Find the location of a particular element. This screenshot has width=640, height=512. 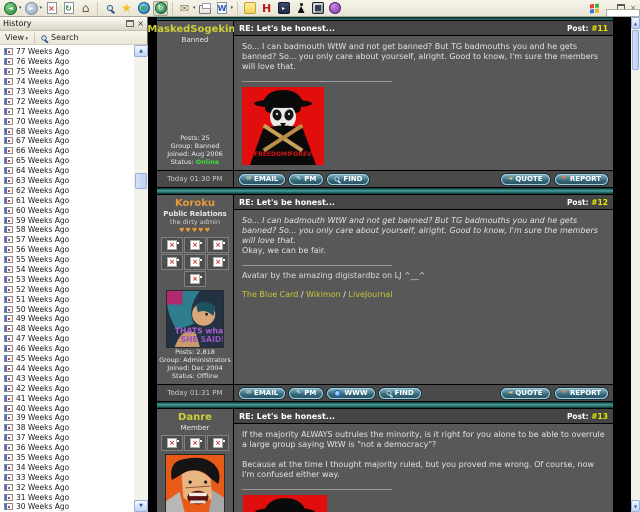

view-dropdown: View ▾ is located at coordinates (16, 37).